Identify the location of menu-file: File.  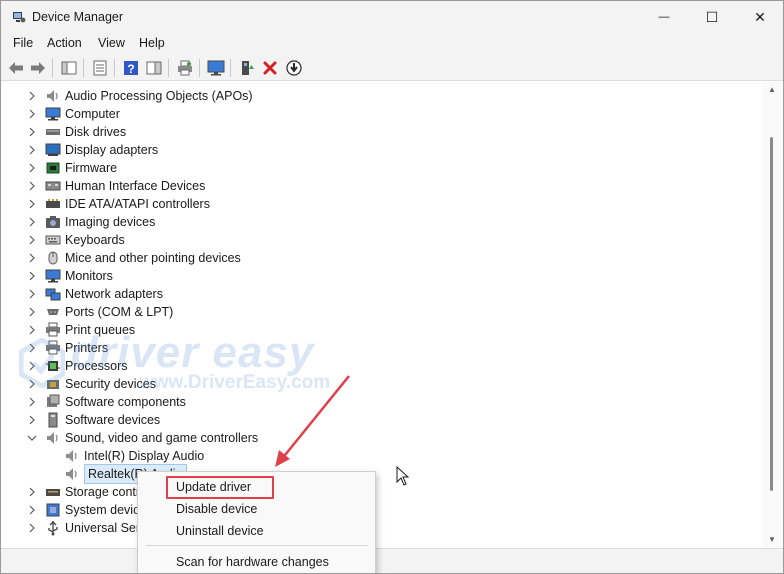
(23, 43).